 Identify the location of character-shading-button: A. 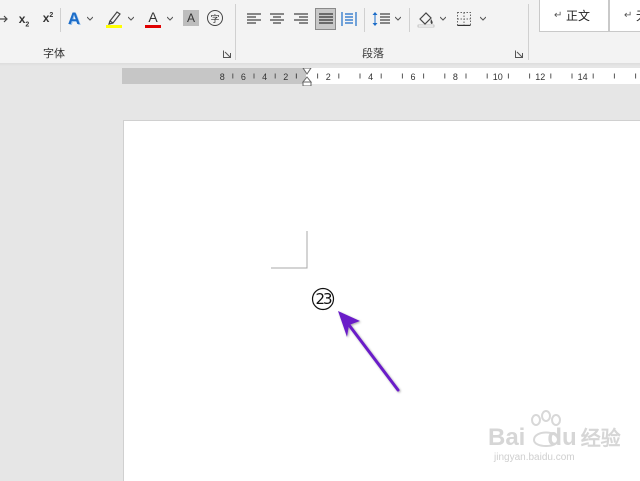
(191, 18).